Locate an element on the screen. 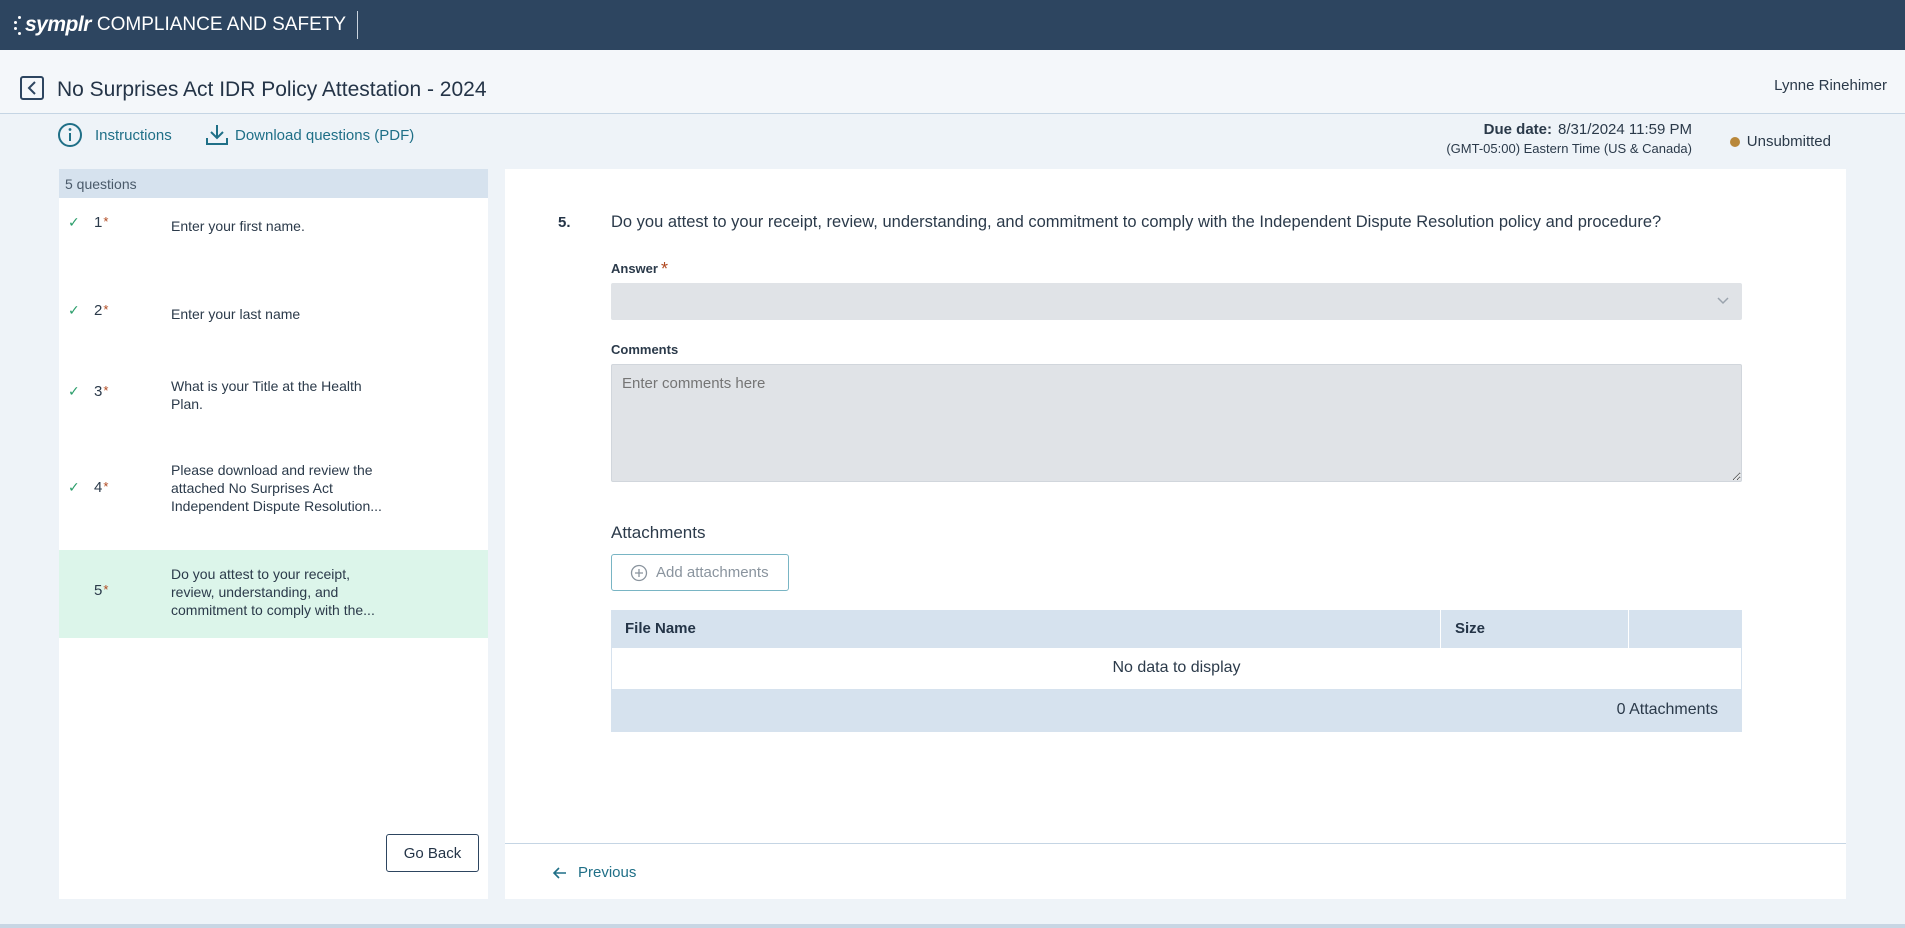  plus-circle-icon is located at coordinates (639, 572).